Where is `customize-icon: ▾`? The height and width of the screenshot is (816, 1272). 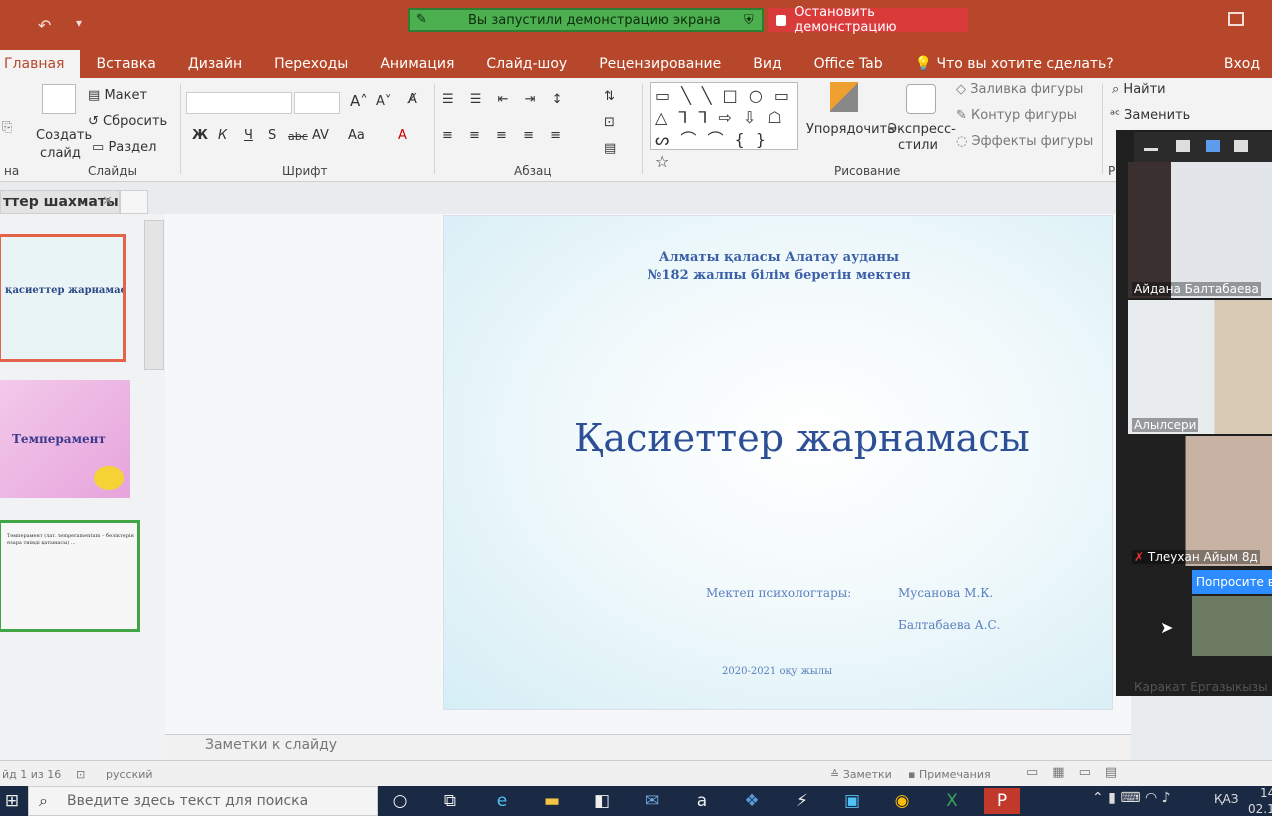 customize-icon: ▾ is located at coordinates (79, 23).